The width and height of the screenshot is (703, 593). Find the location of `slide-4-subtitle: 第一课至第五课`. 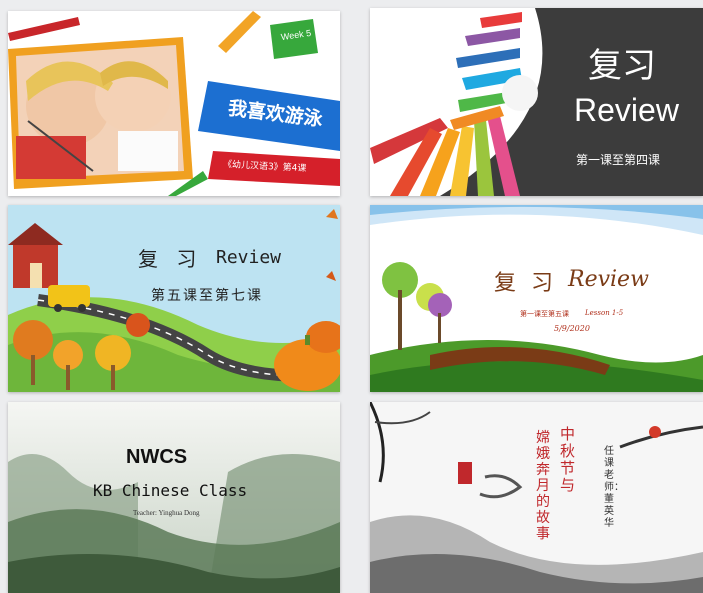

slide-4-subtitle: 第一课至第五课 is located at coordinates (544, 314).